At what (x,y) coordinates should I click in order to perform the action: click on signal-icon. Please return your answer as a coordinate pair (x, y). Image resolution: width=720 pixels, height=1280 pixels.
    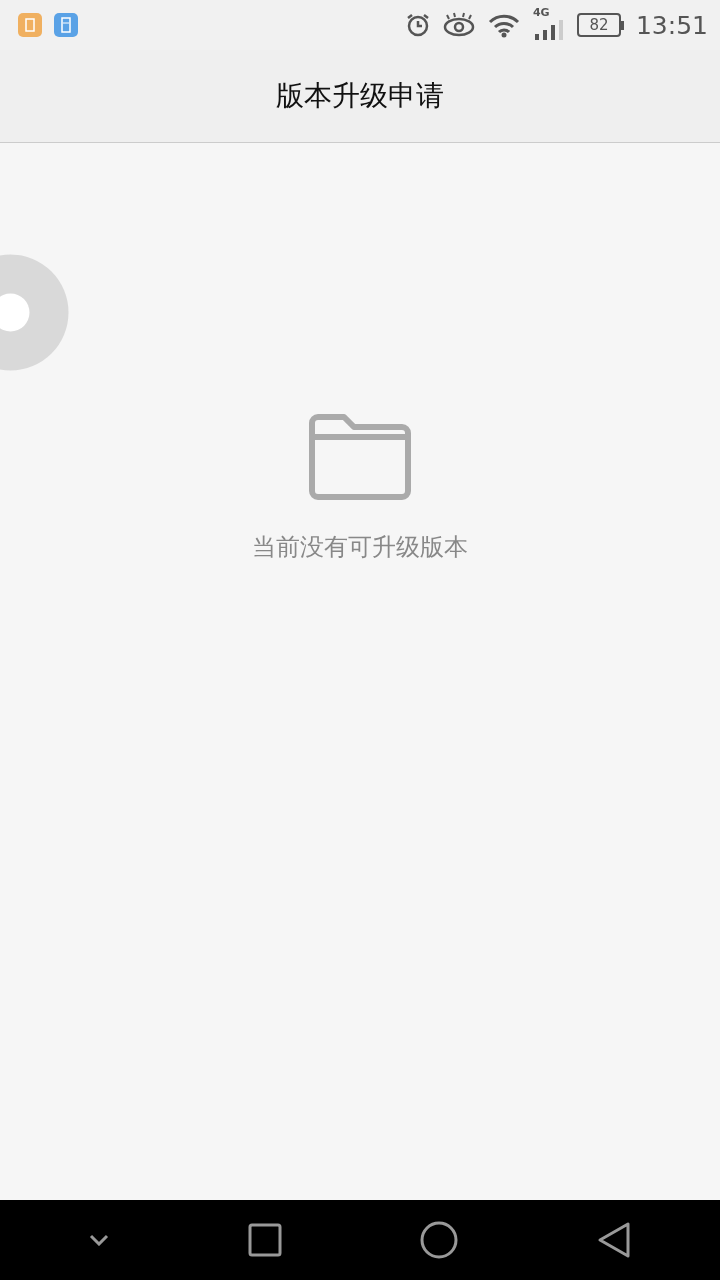
    Looking at the image, I should click on (548, 30).